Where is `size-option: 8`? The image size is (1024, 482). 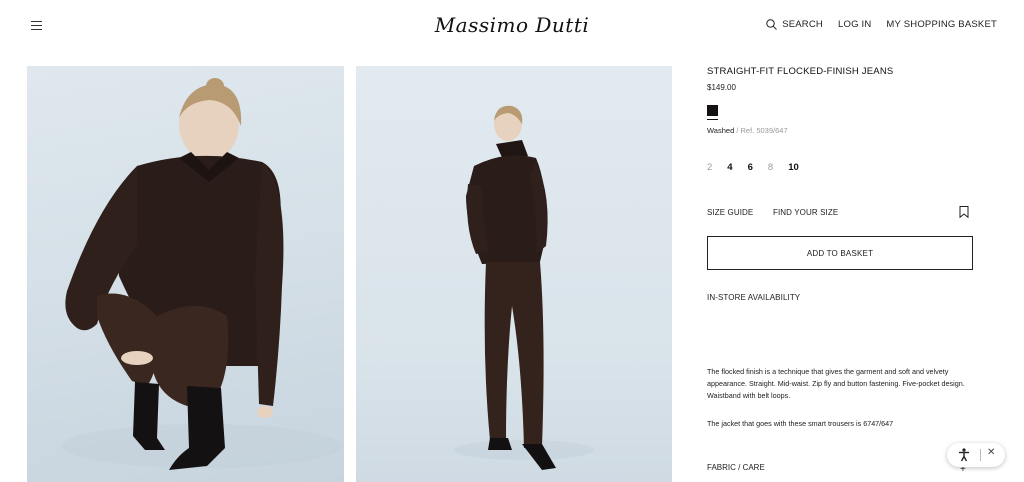
size-option: 8 is located at coordinates (770, 167).